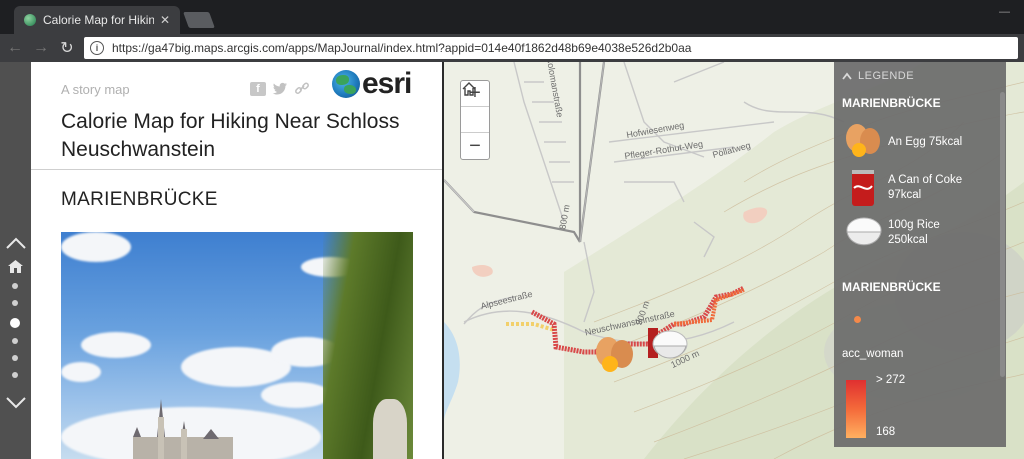 This screenshot has width=1024, height=459. What do you see at coordinates (864, 231) in the screenshot?
I see `rice-bowl-icon` at bounding box center [864, 231].